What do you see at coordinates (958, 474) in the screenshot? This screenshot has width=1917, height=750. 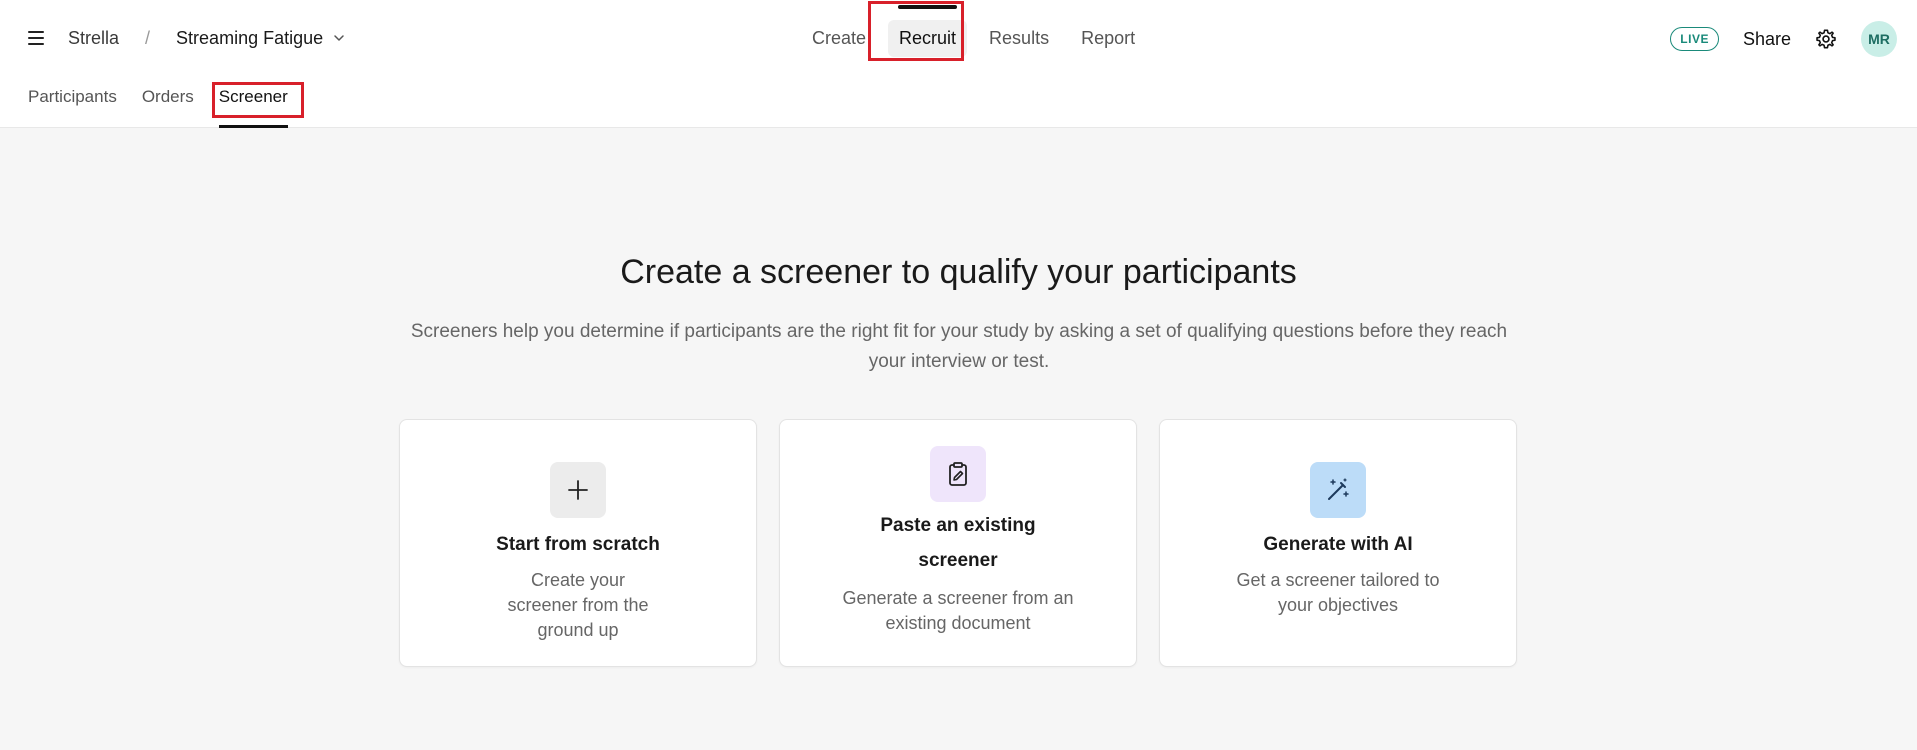 I see `clipboard-pencil-icon` at bounding box center [958, 474].